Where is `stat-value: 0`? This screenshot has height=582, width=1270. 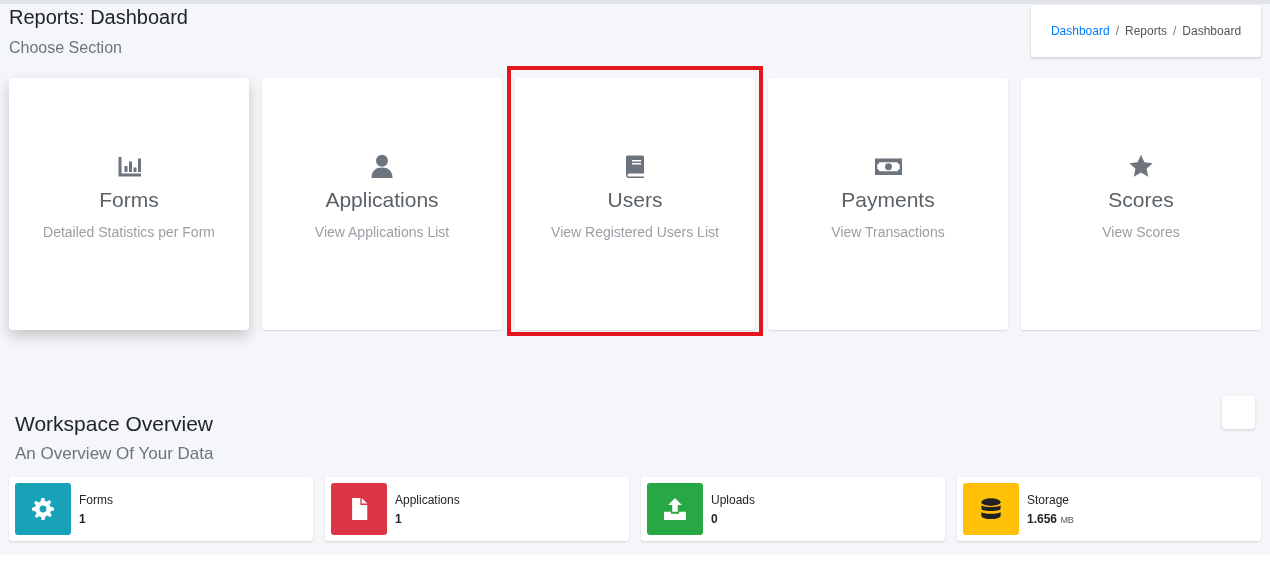 stat-value: 0 is located at coordinates (715, 518).